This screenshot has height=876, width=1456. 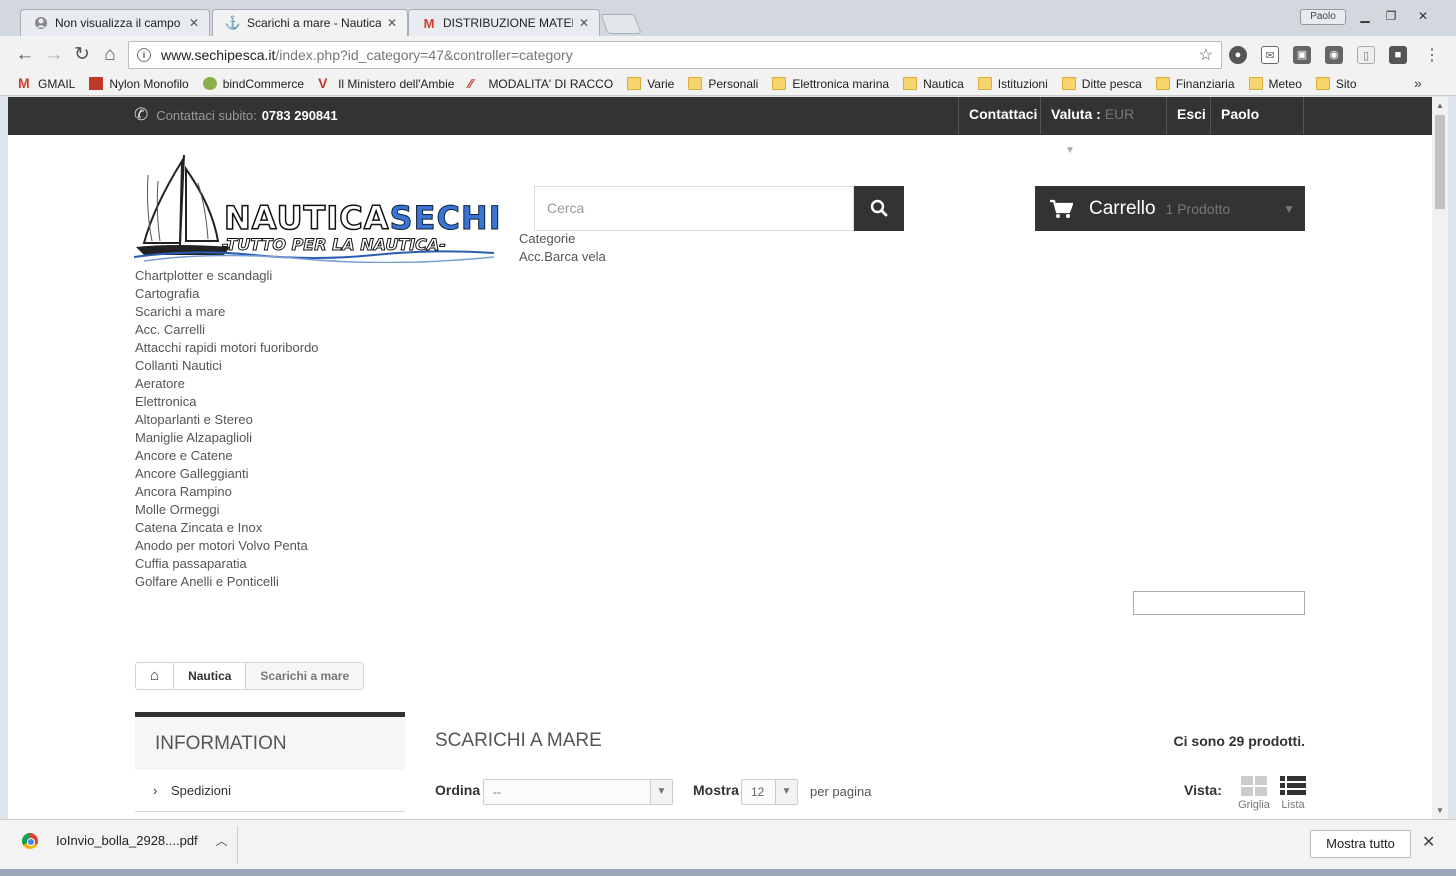 What do you see at coordinates (578, 792) in the screenshot?
I see `sort-select: -- ▼` at bounding box center [578, 792].